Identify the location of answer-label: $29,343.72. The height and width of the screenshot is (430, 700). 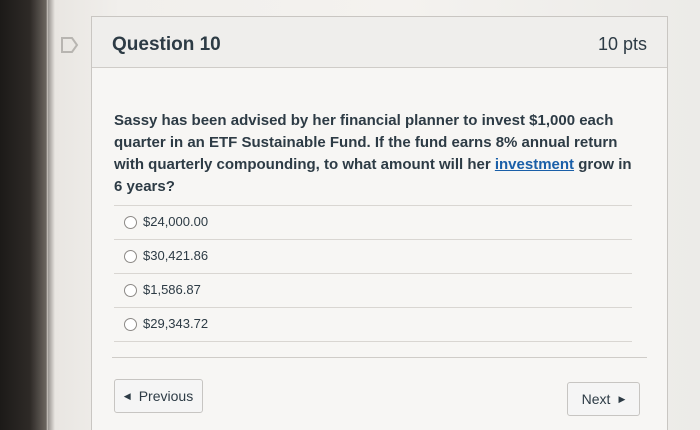
(175, 323).